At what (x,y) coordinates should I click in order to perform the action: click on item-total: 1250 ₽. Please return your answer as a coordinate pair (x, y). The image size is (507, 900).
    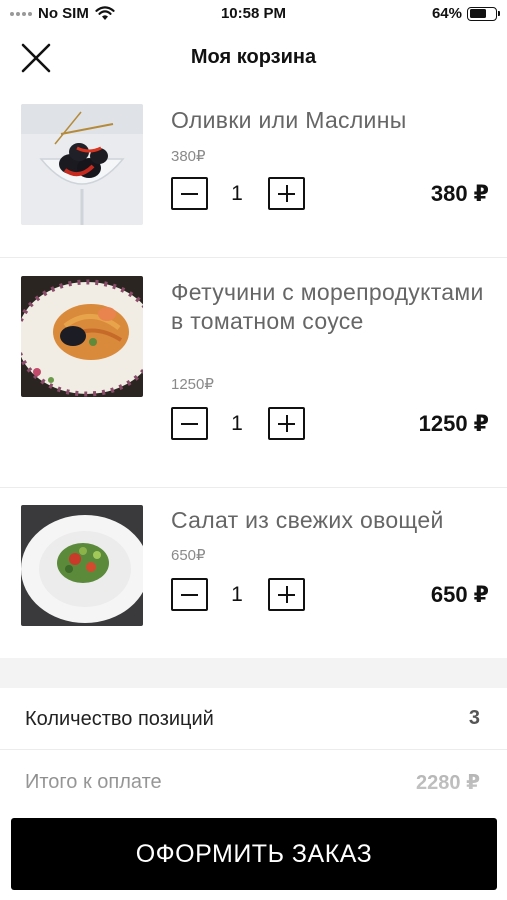
    Looking at the image, I should click on (453, 423).